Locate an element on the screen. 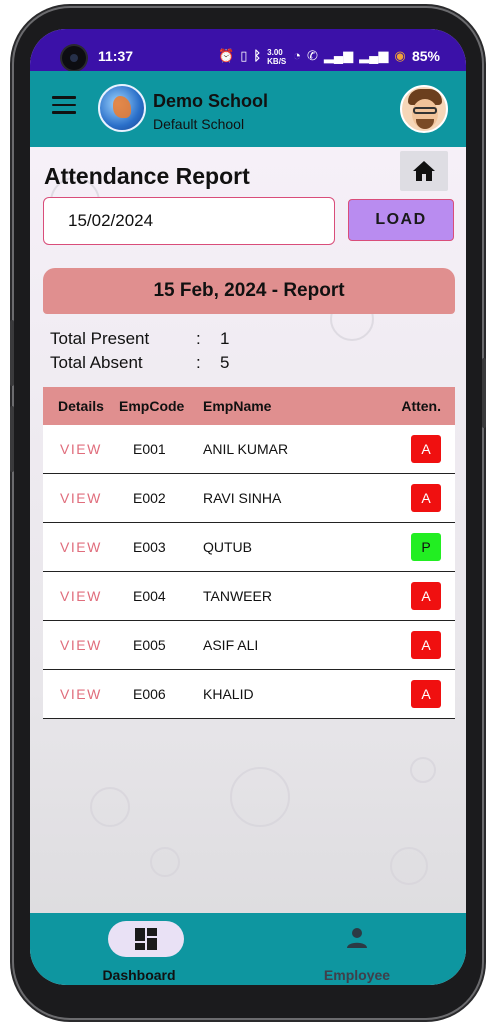  table-row: VIEW E001 ANIL KUMAR A is located at coordinates (249, 449).